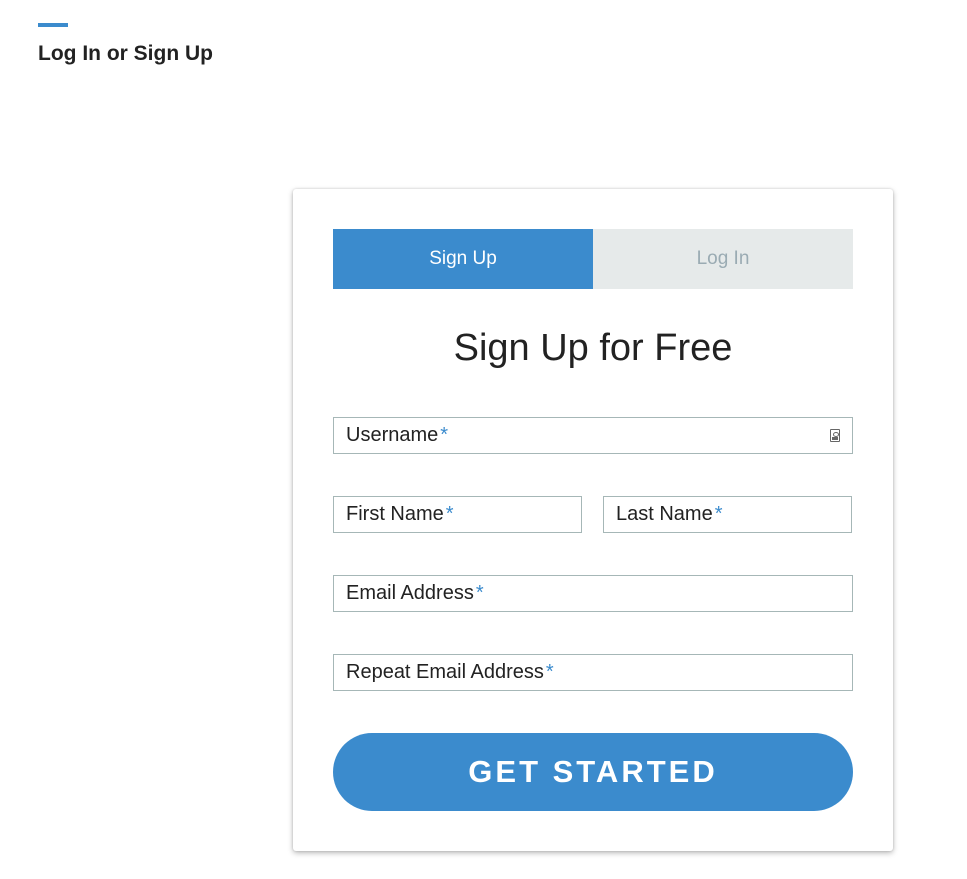 This screenshot has width=967, height=879. What do you see at coordinates (125, 53) in the screenshot?
I see `page-title: Log In or Sign Up` at bounding box center [125, 53].